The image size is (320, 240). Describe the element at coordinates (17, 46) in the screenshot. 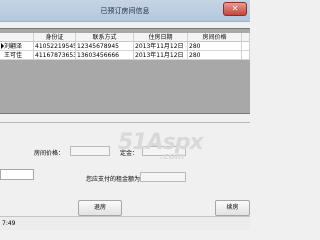

I see `cell-name: 刘翩泽` at that location.